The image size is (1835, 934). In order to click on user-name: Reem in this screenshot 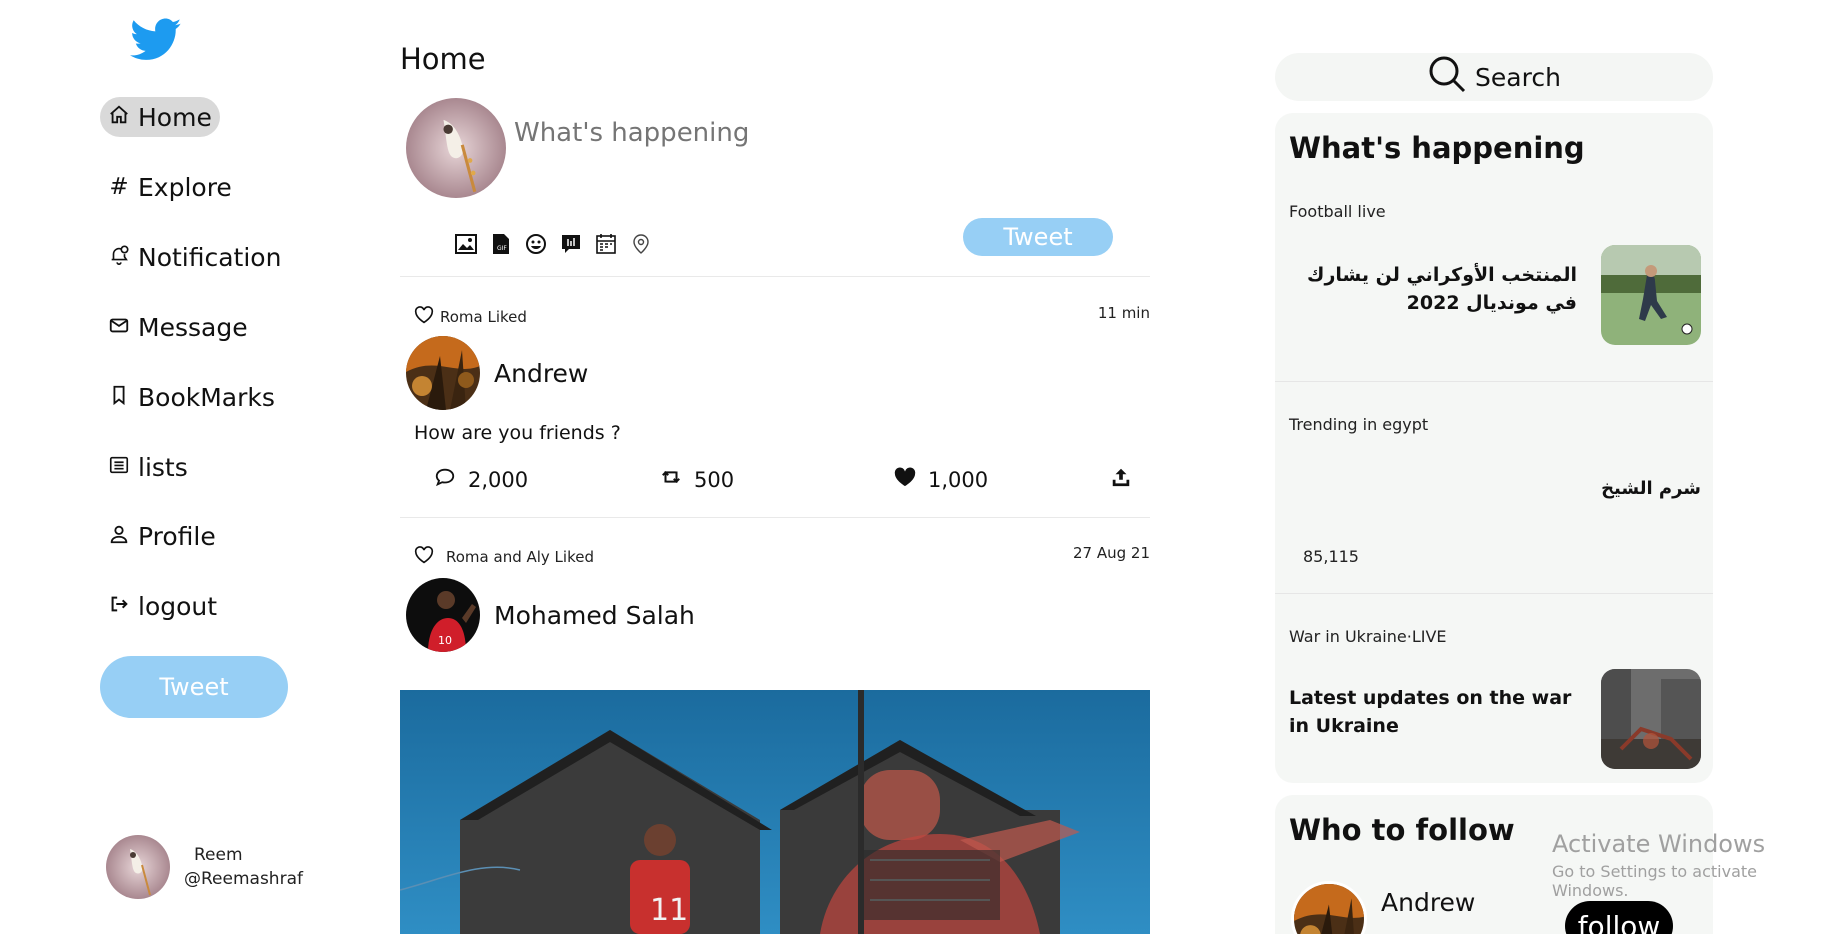, I will do `click(218, 855)`.